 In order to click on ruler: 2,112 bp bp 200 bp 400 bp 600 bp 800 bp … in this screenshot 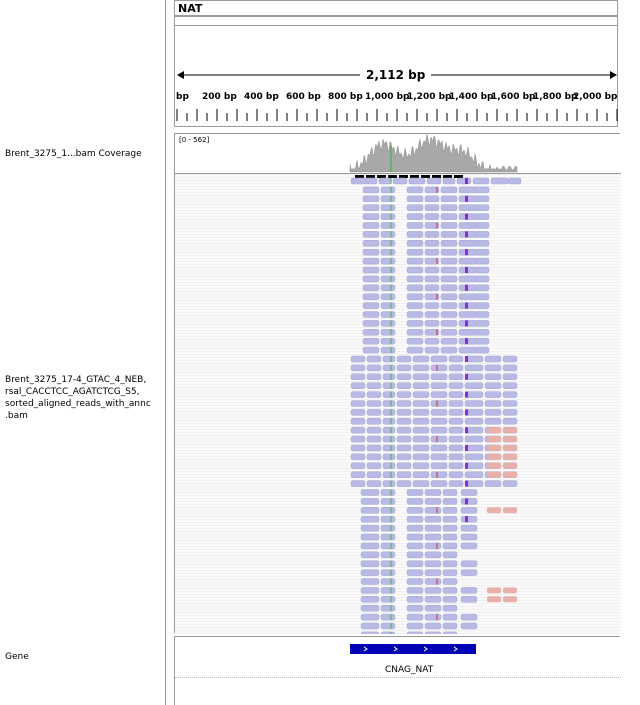, I will do `click(396, 76)`.